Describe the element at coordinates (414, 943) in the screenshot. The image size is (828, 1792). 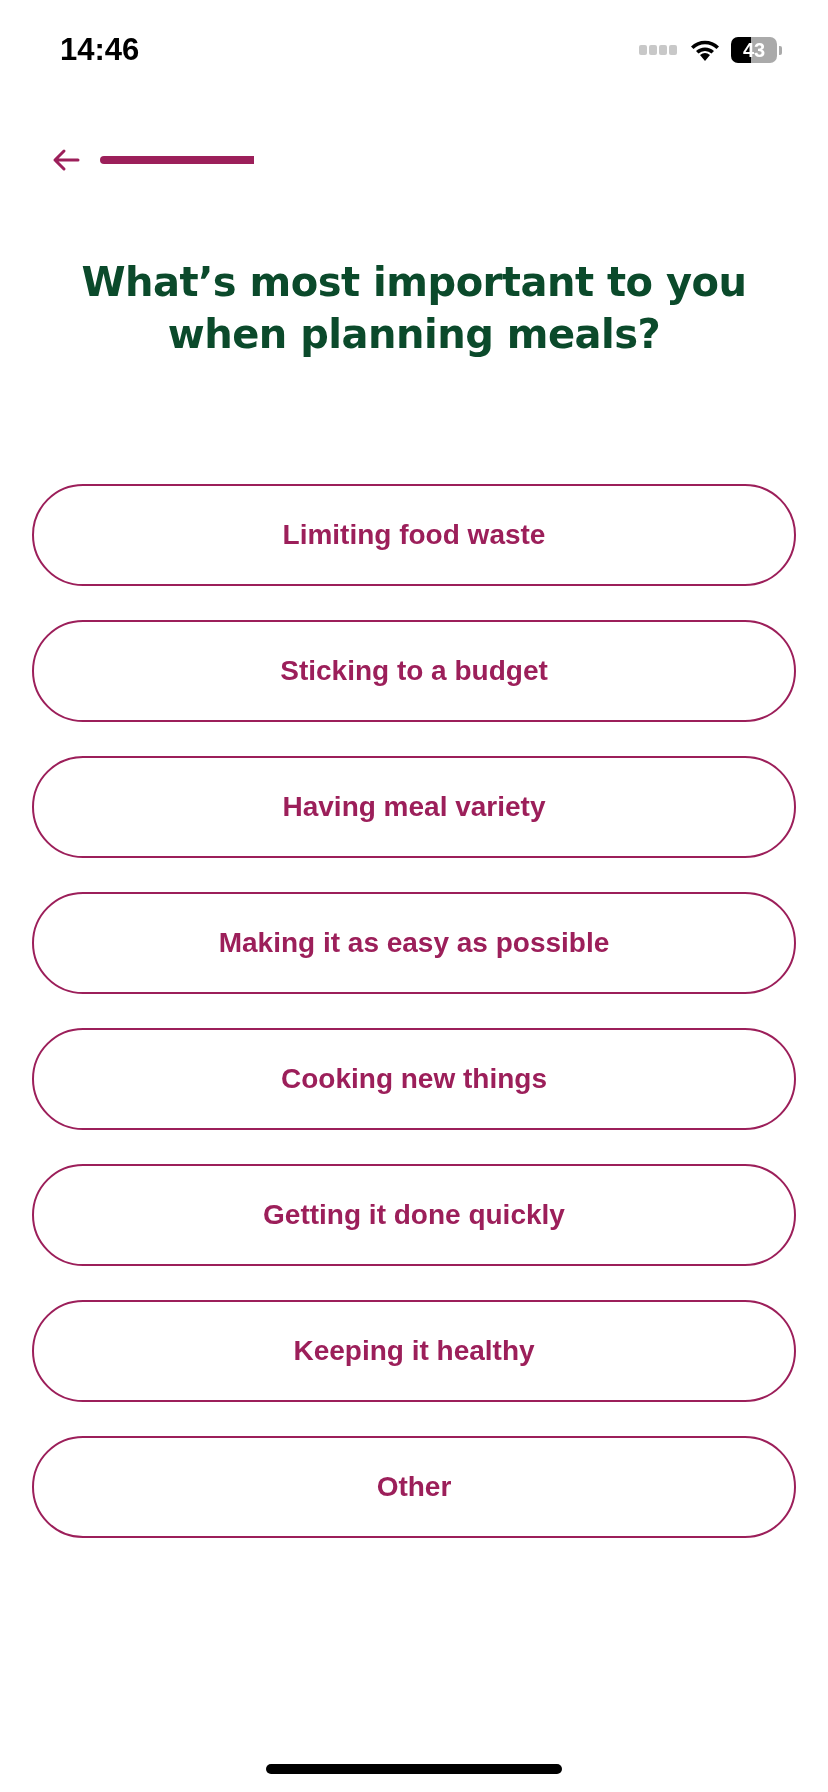
I see `option-button: Making it as easy as possible` at that location.